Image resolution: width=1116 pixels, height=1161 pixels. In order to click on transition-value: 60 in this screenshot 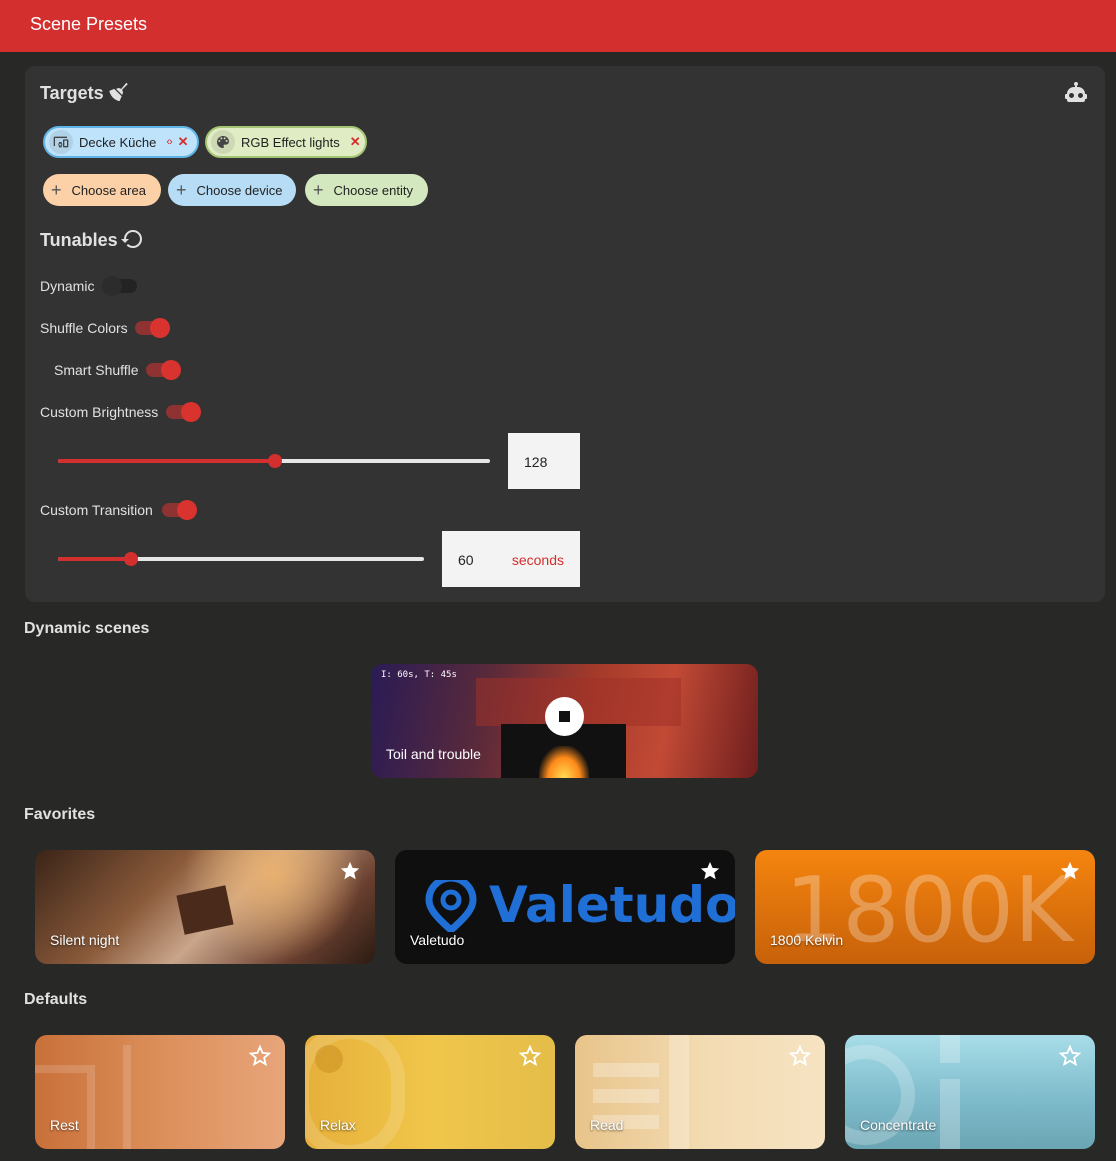, I will do `click(466, 560)`.